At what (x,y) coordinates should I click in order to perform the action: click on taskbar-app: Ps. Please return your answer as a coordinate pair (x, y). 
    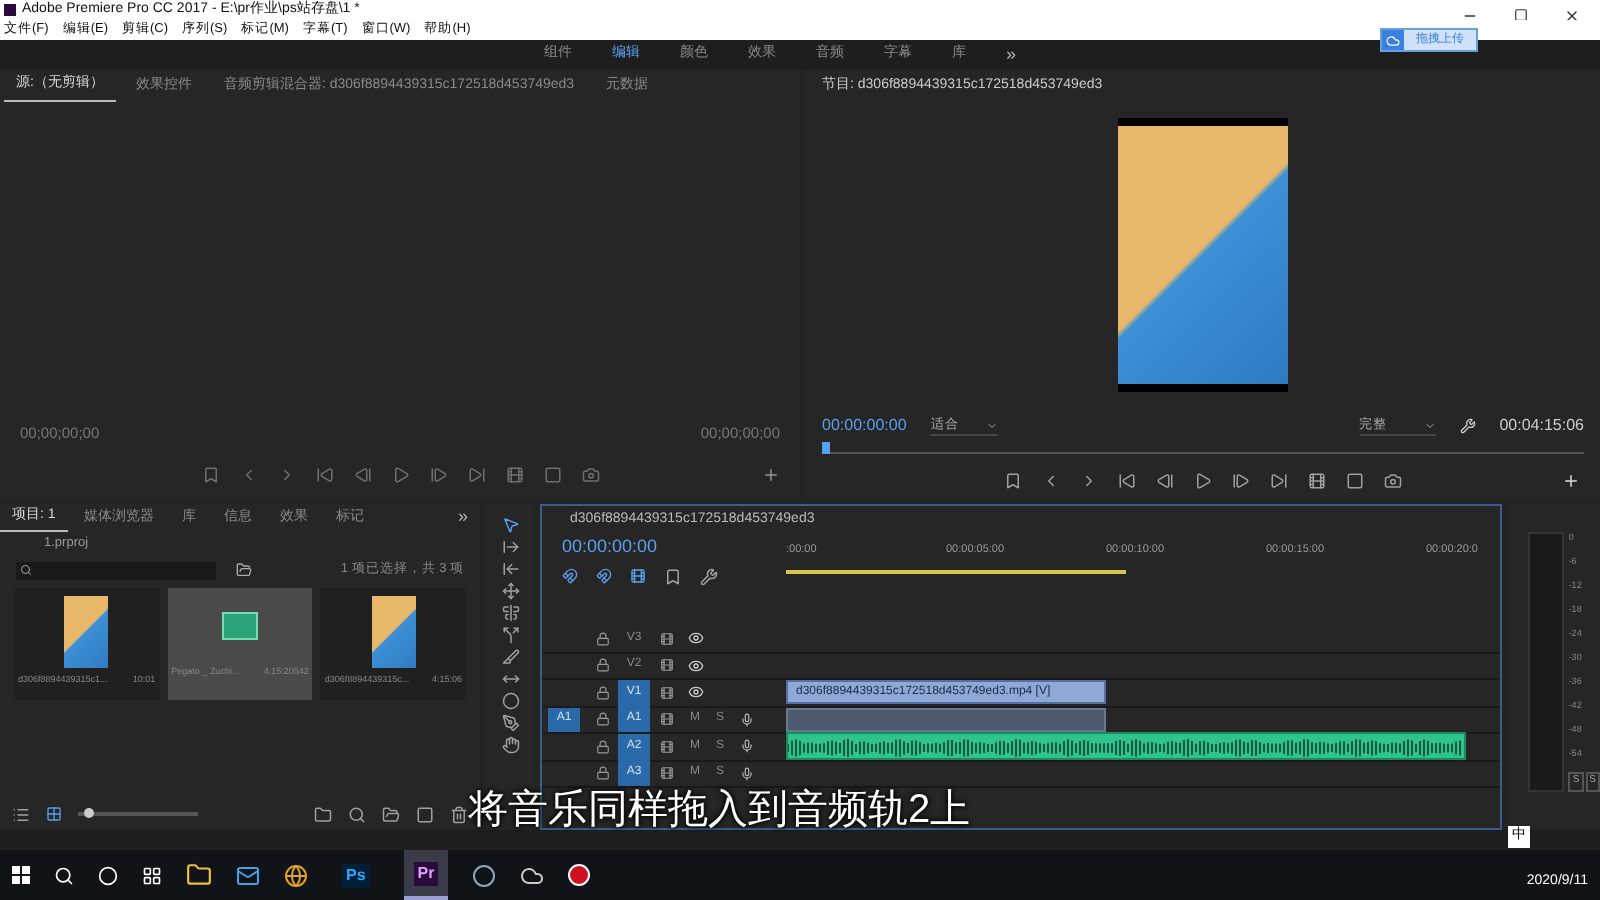
    Looking at the image, I should click on (356, 875).